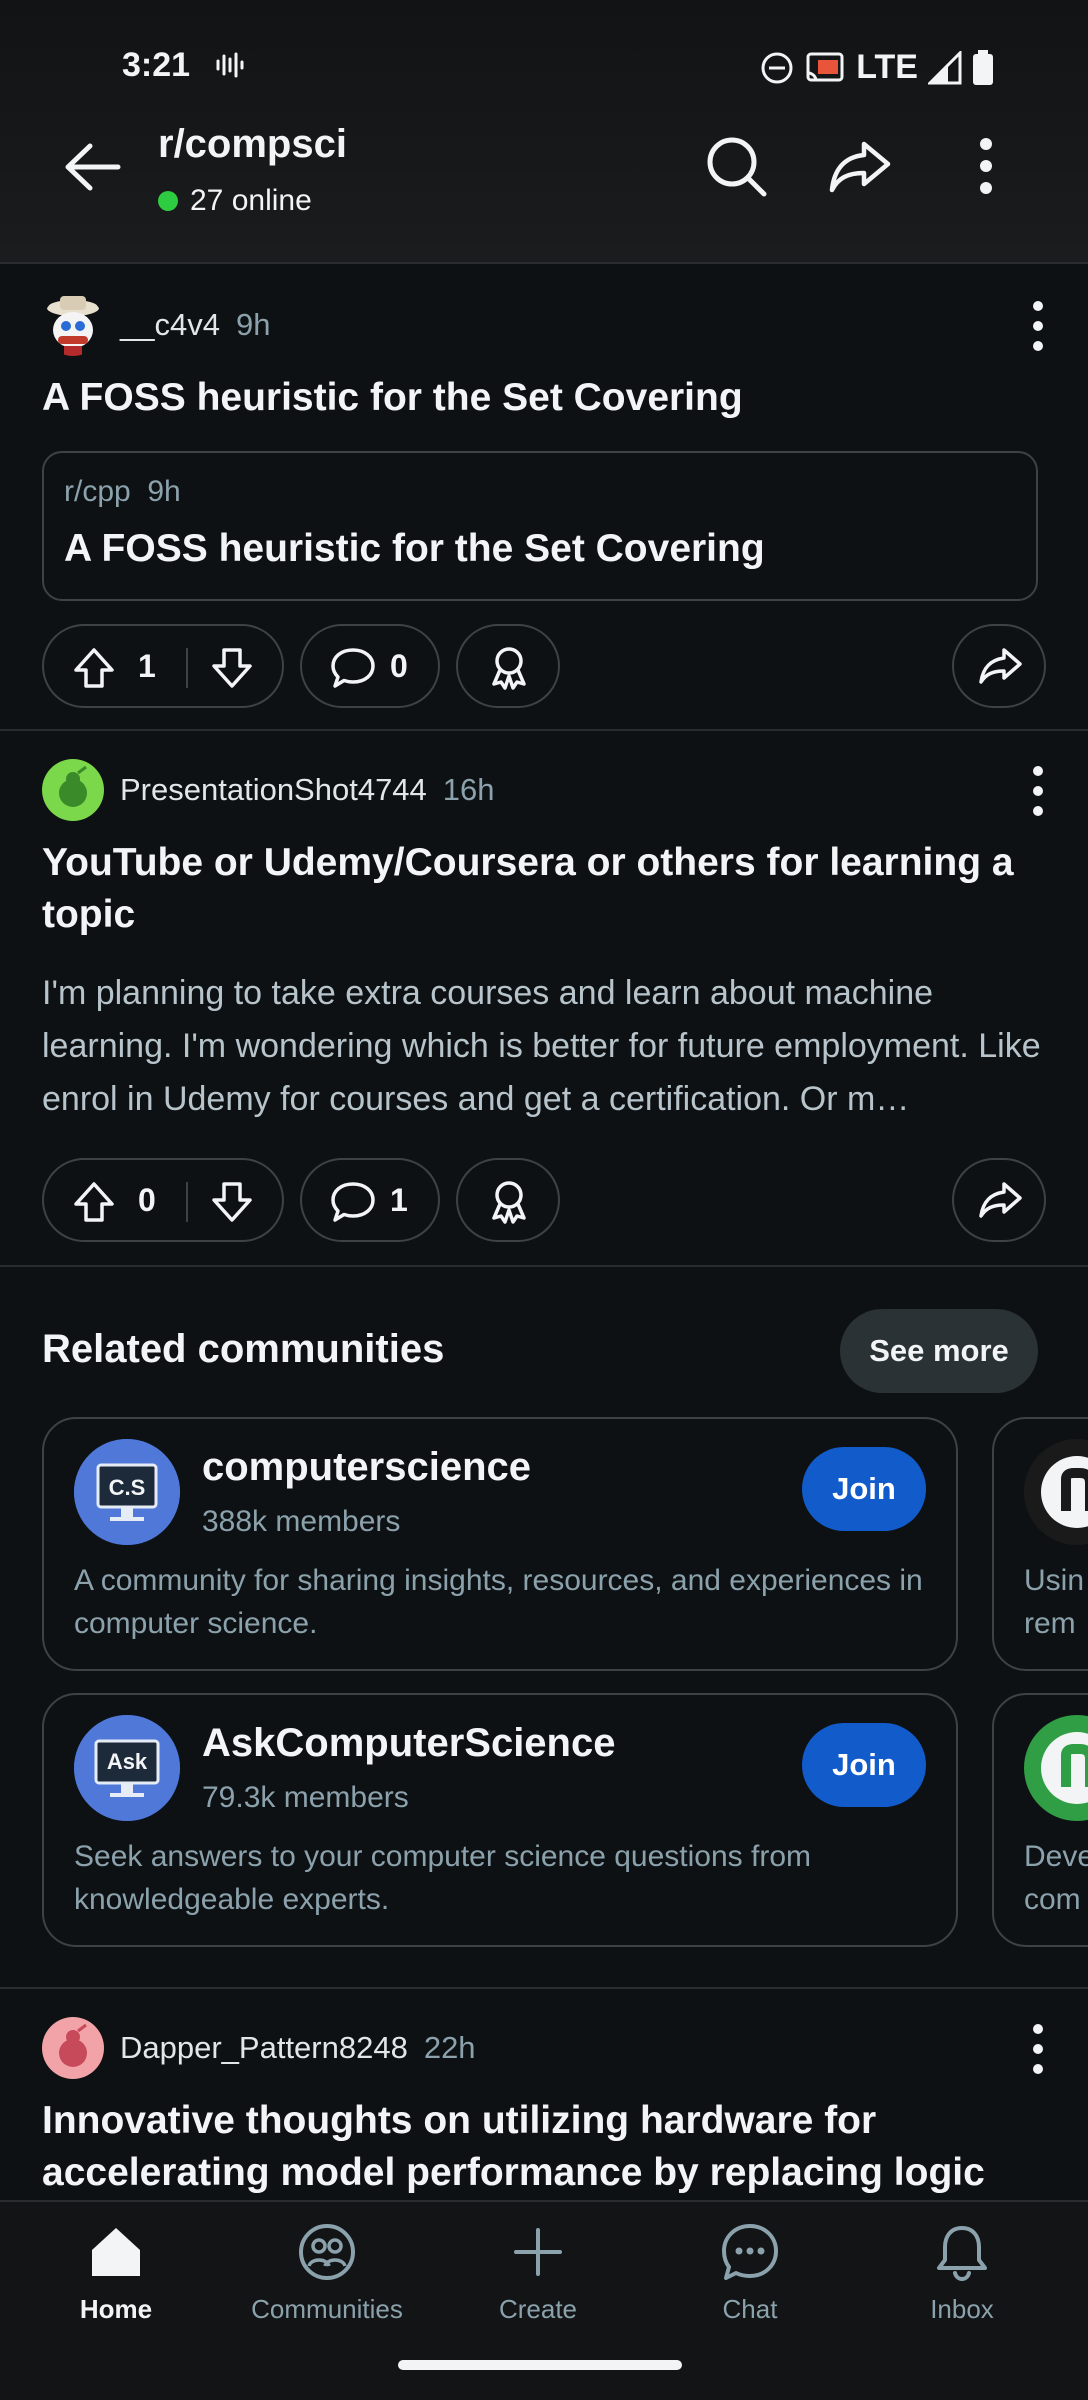  I want to click on post-age: 16h, so click(468, 789).